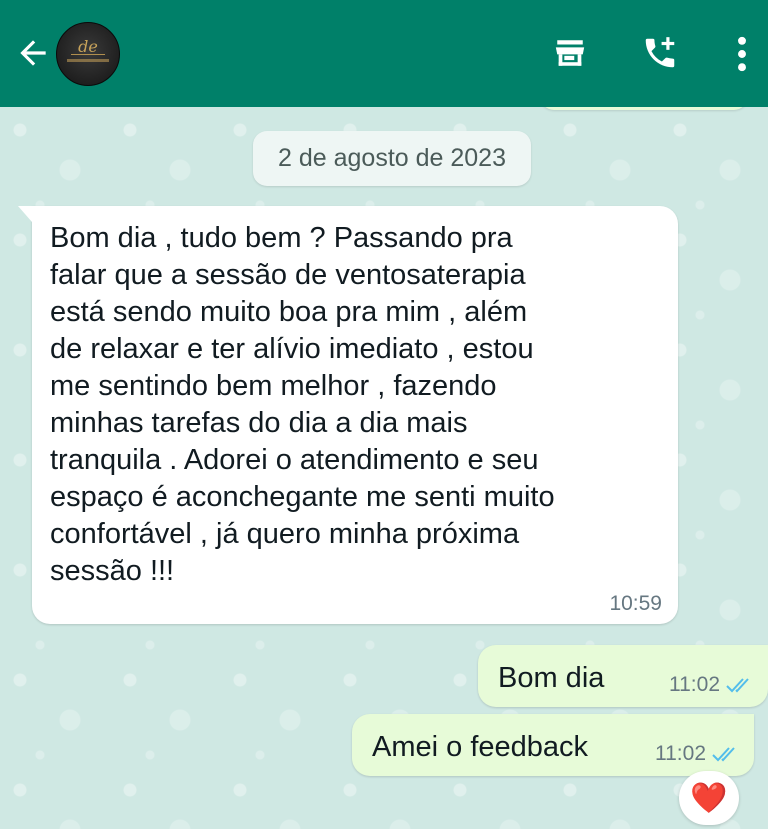 The height and width of the screenshot is (829, 768). Describe the element at coordinates (551, 678) in the screenshot. I see `outgoing-message-text: Bom dia` at that location.